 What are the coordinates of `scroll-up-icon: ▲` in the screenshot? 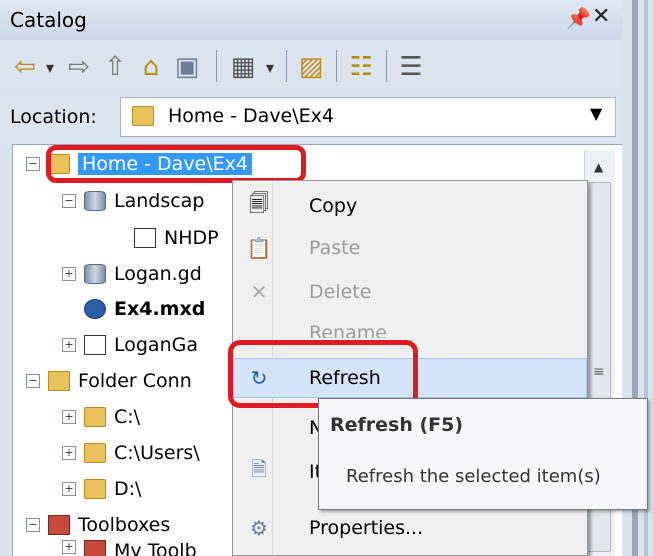 It's located at (598, 167).